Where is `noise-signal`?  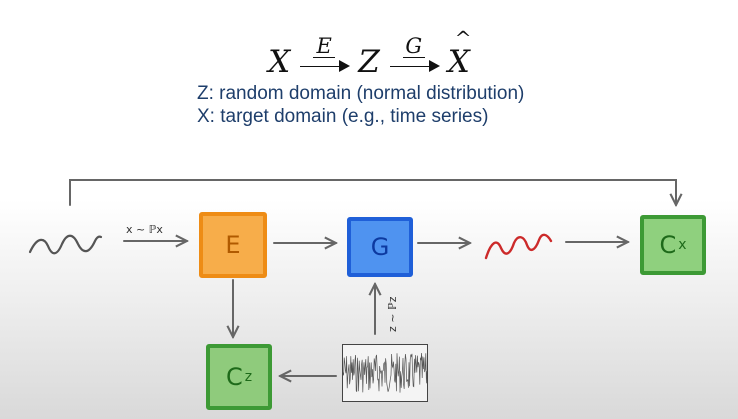
noise-signal is located at coordinates (385, 372).